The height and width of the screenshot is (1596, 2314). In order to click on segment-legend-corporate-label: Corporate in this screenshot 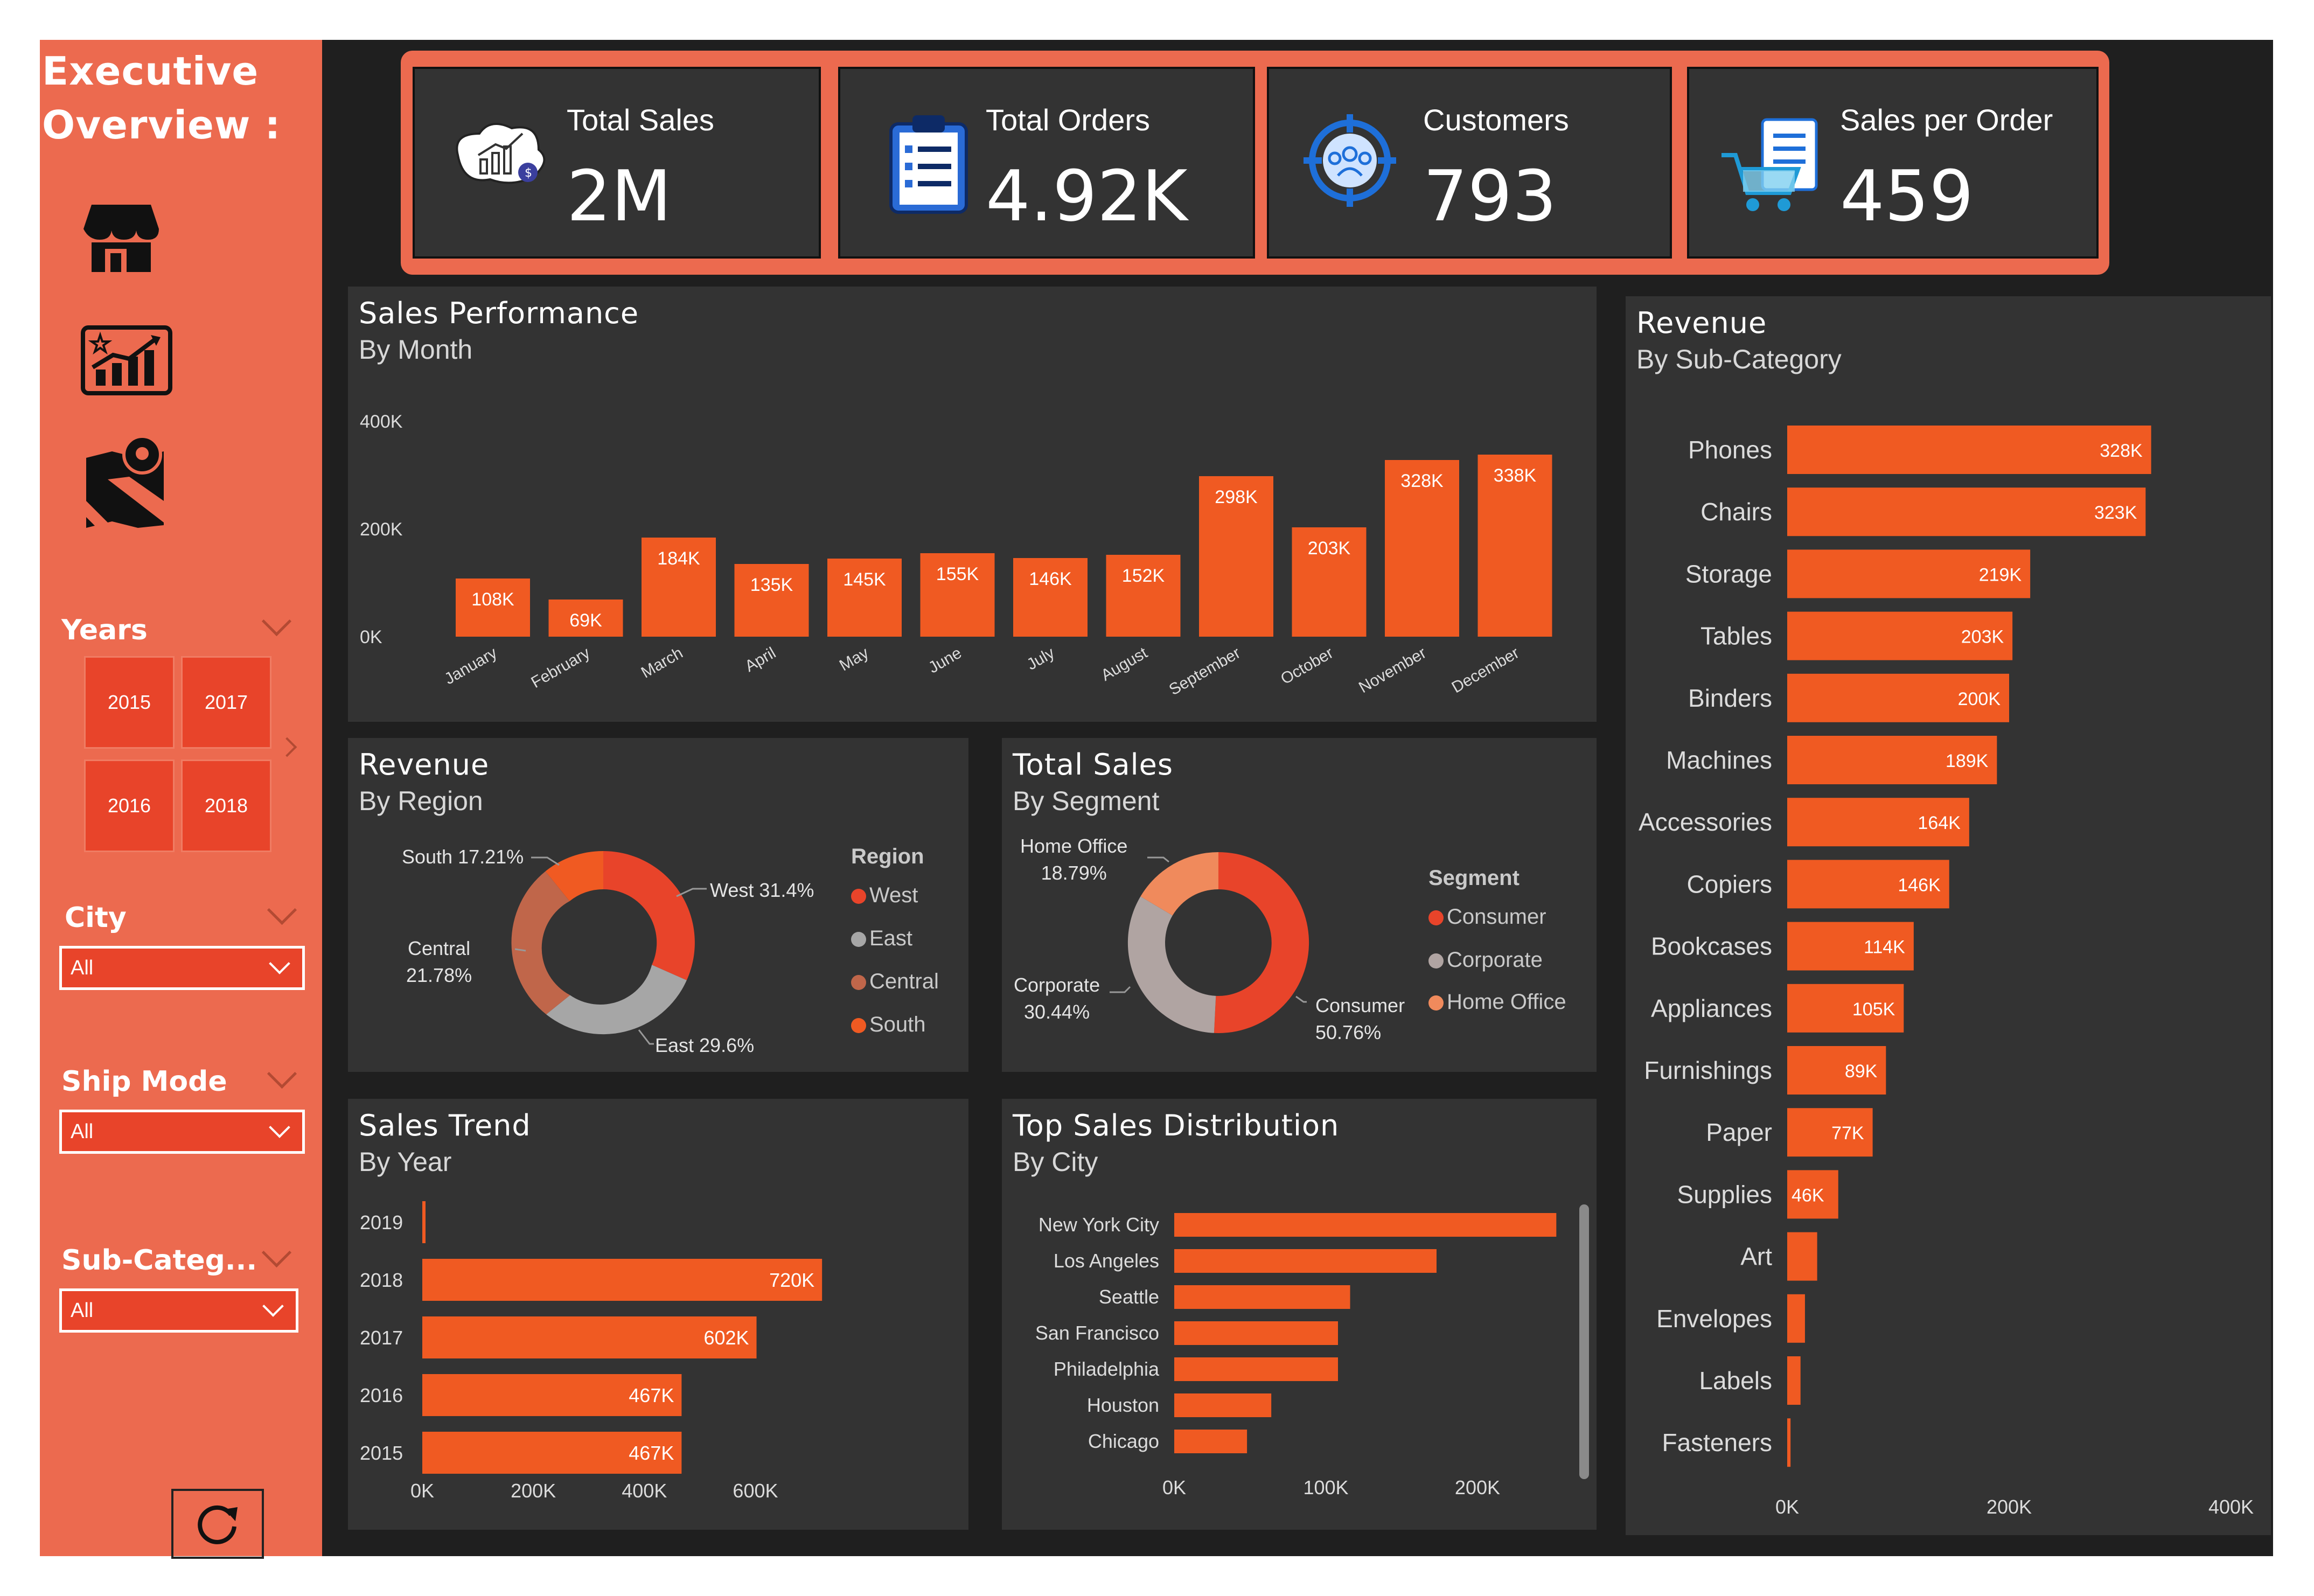, I will do `click(1495, 960)`.